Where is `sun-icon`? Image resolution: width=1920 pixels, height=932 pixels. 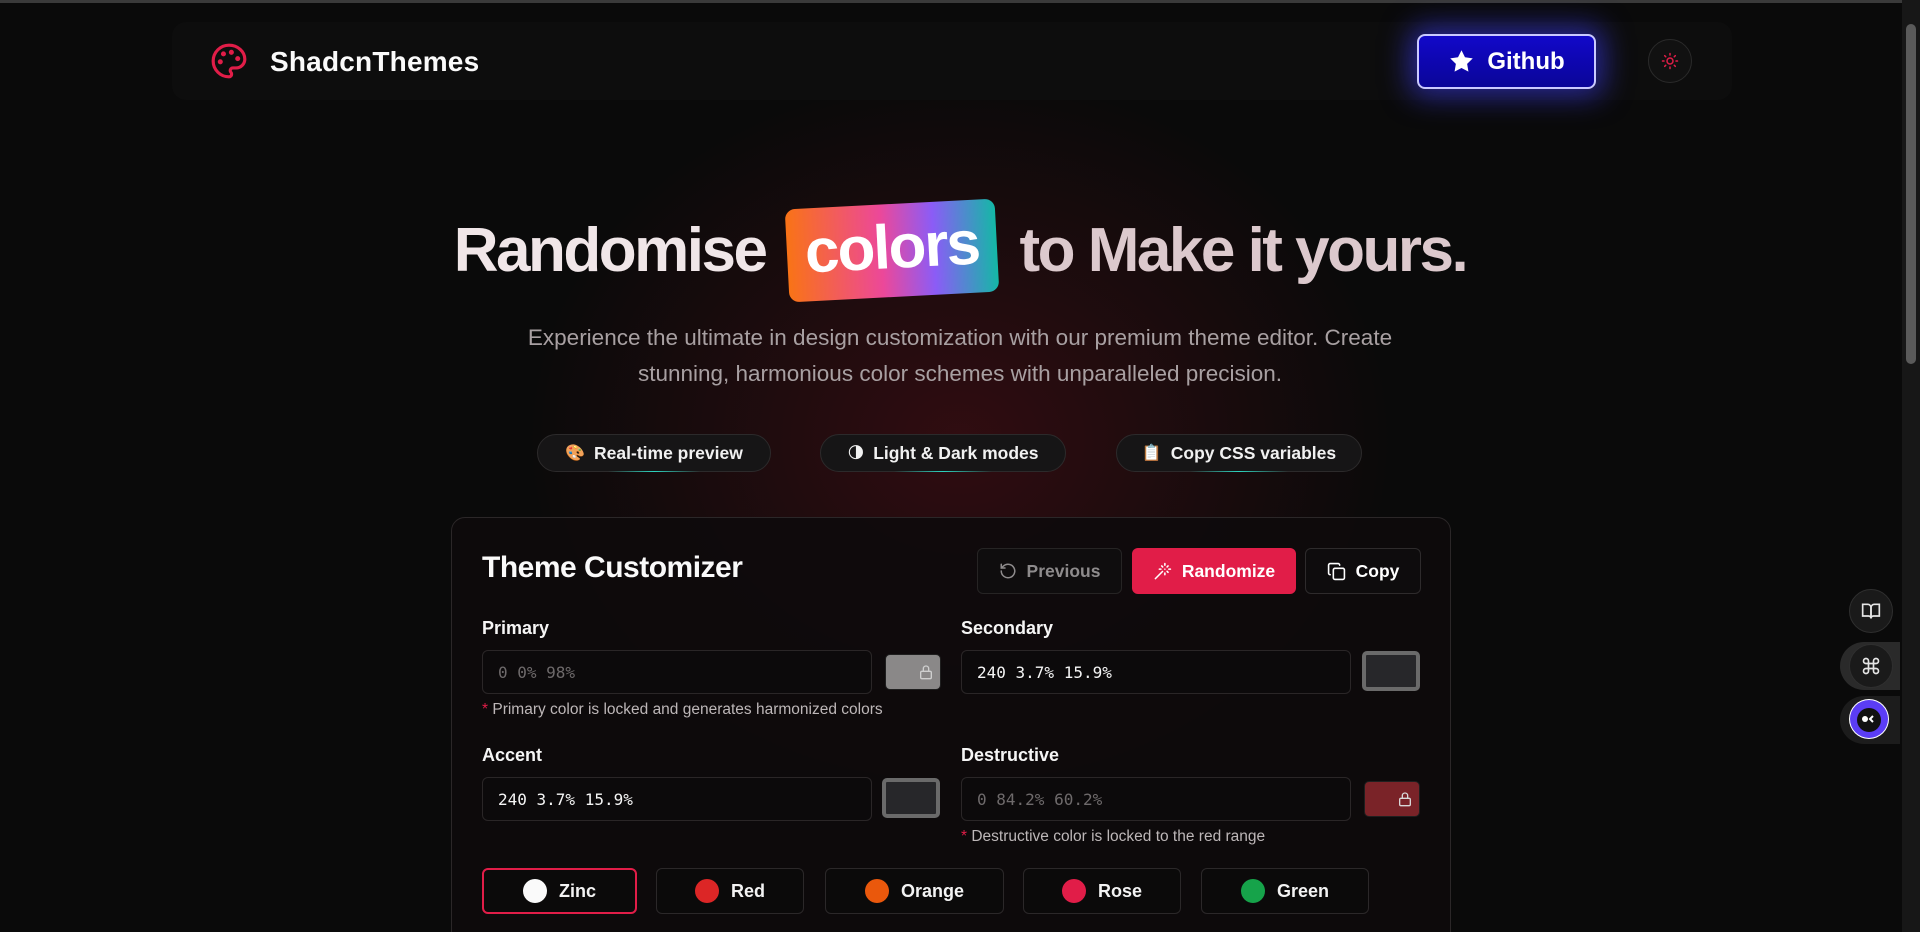
sun-icon is located at coordinates (1670, 61).